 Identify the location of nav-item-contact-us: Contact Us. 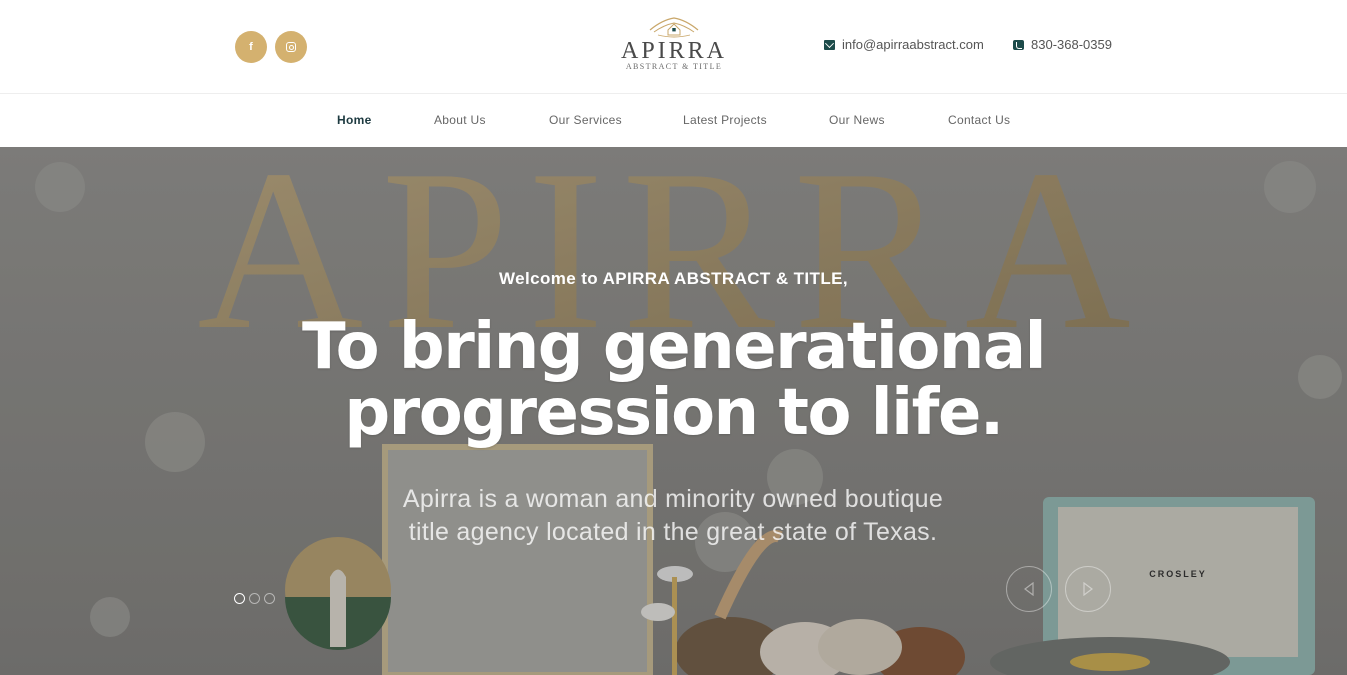
(979, 120).